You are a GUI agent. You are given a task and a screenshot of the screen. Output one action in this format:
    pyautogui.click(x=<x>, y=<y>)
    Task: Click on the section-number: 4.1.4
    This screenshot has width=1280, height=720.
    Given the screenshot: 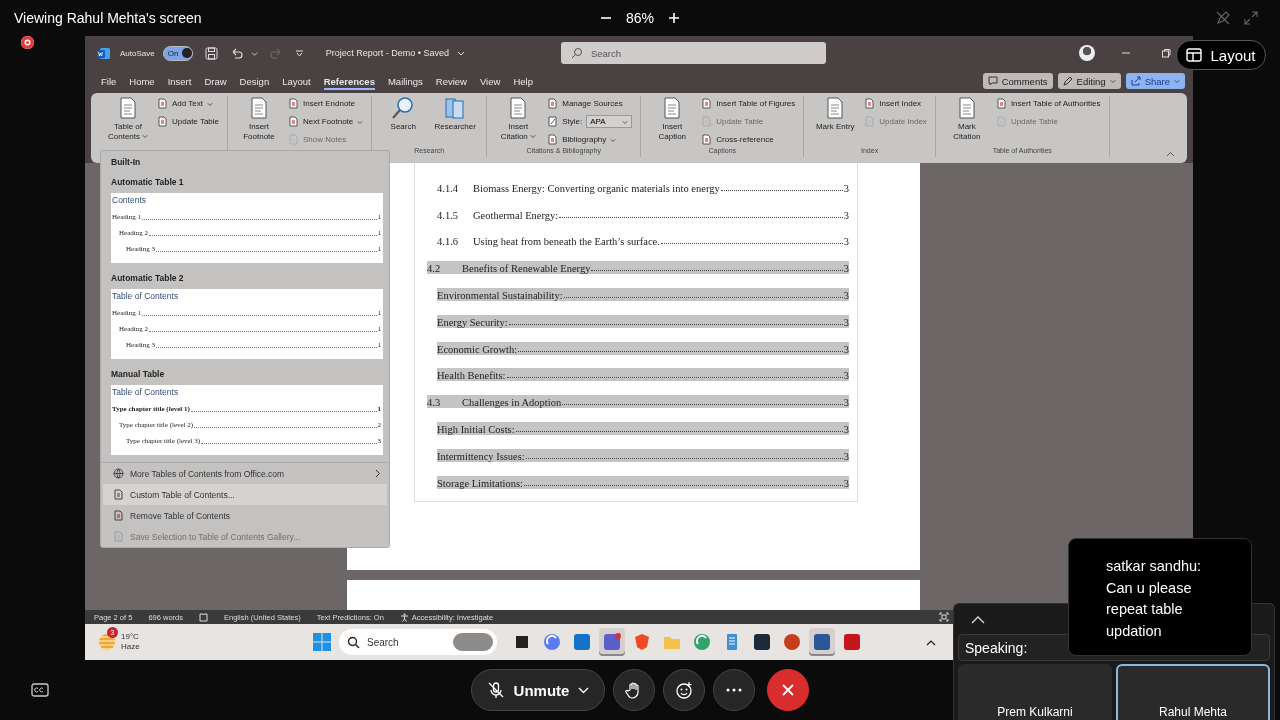 What is the action you would take?
    pyautogui.click(x=448, y=188)
    